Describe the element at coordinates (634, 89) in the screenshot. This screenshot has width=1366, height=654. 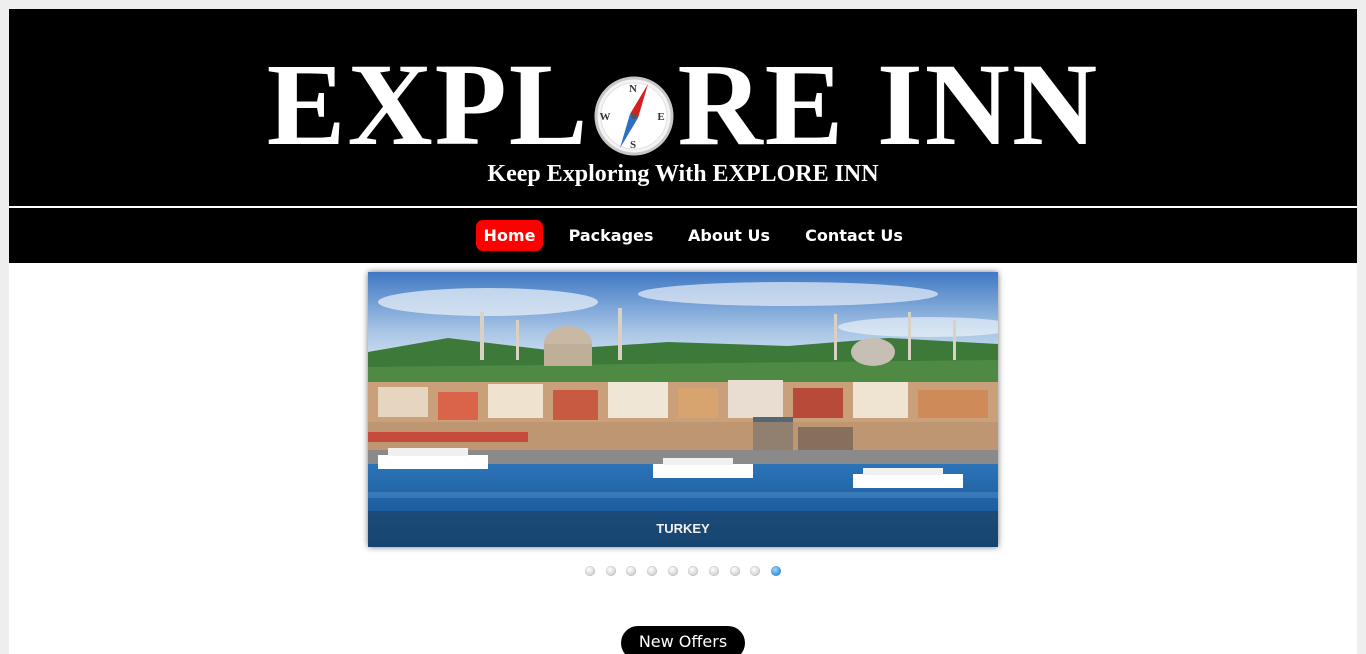
I see `compass-n: N` at that location.